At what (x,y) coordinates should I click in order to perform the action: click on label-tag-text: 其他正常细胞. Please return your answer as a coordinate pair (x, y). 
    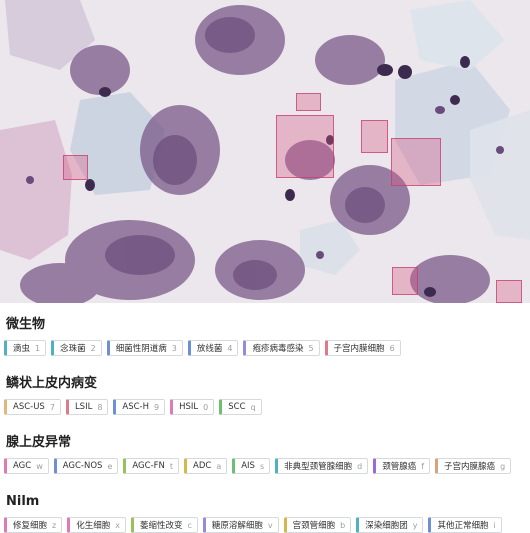
    Looking at the image, I should click on (463, 526).